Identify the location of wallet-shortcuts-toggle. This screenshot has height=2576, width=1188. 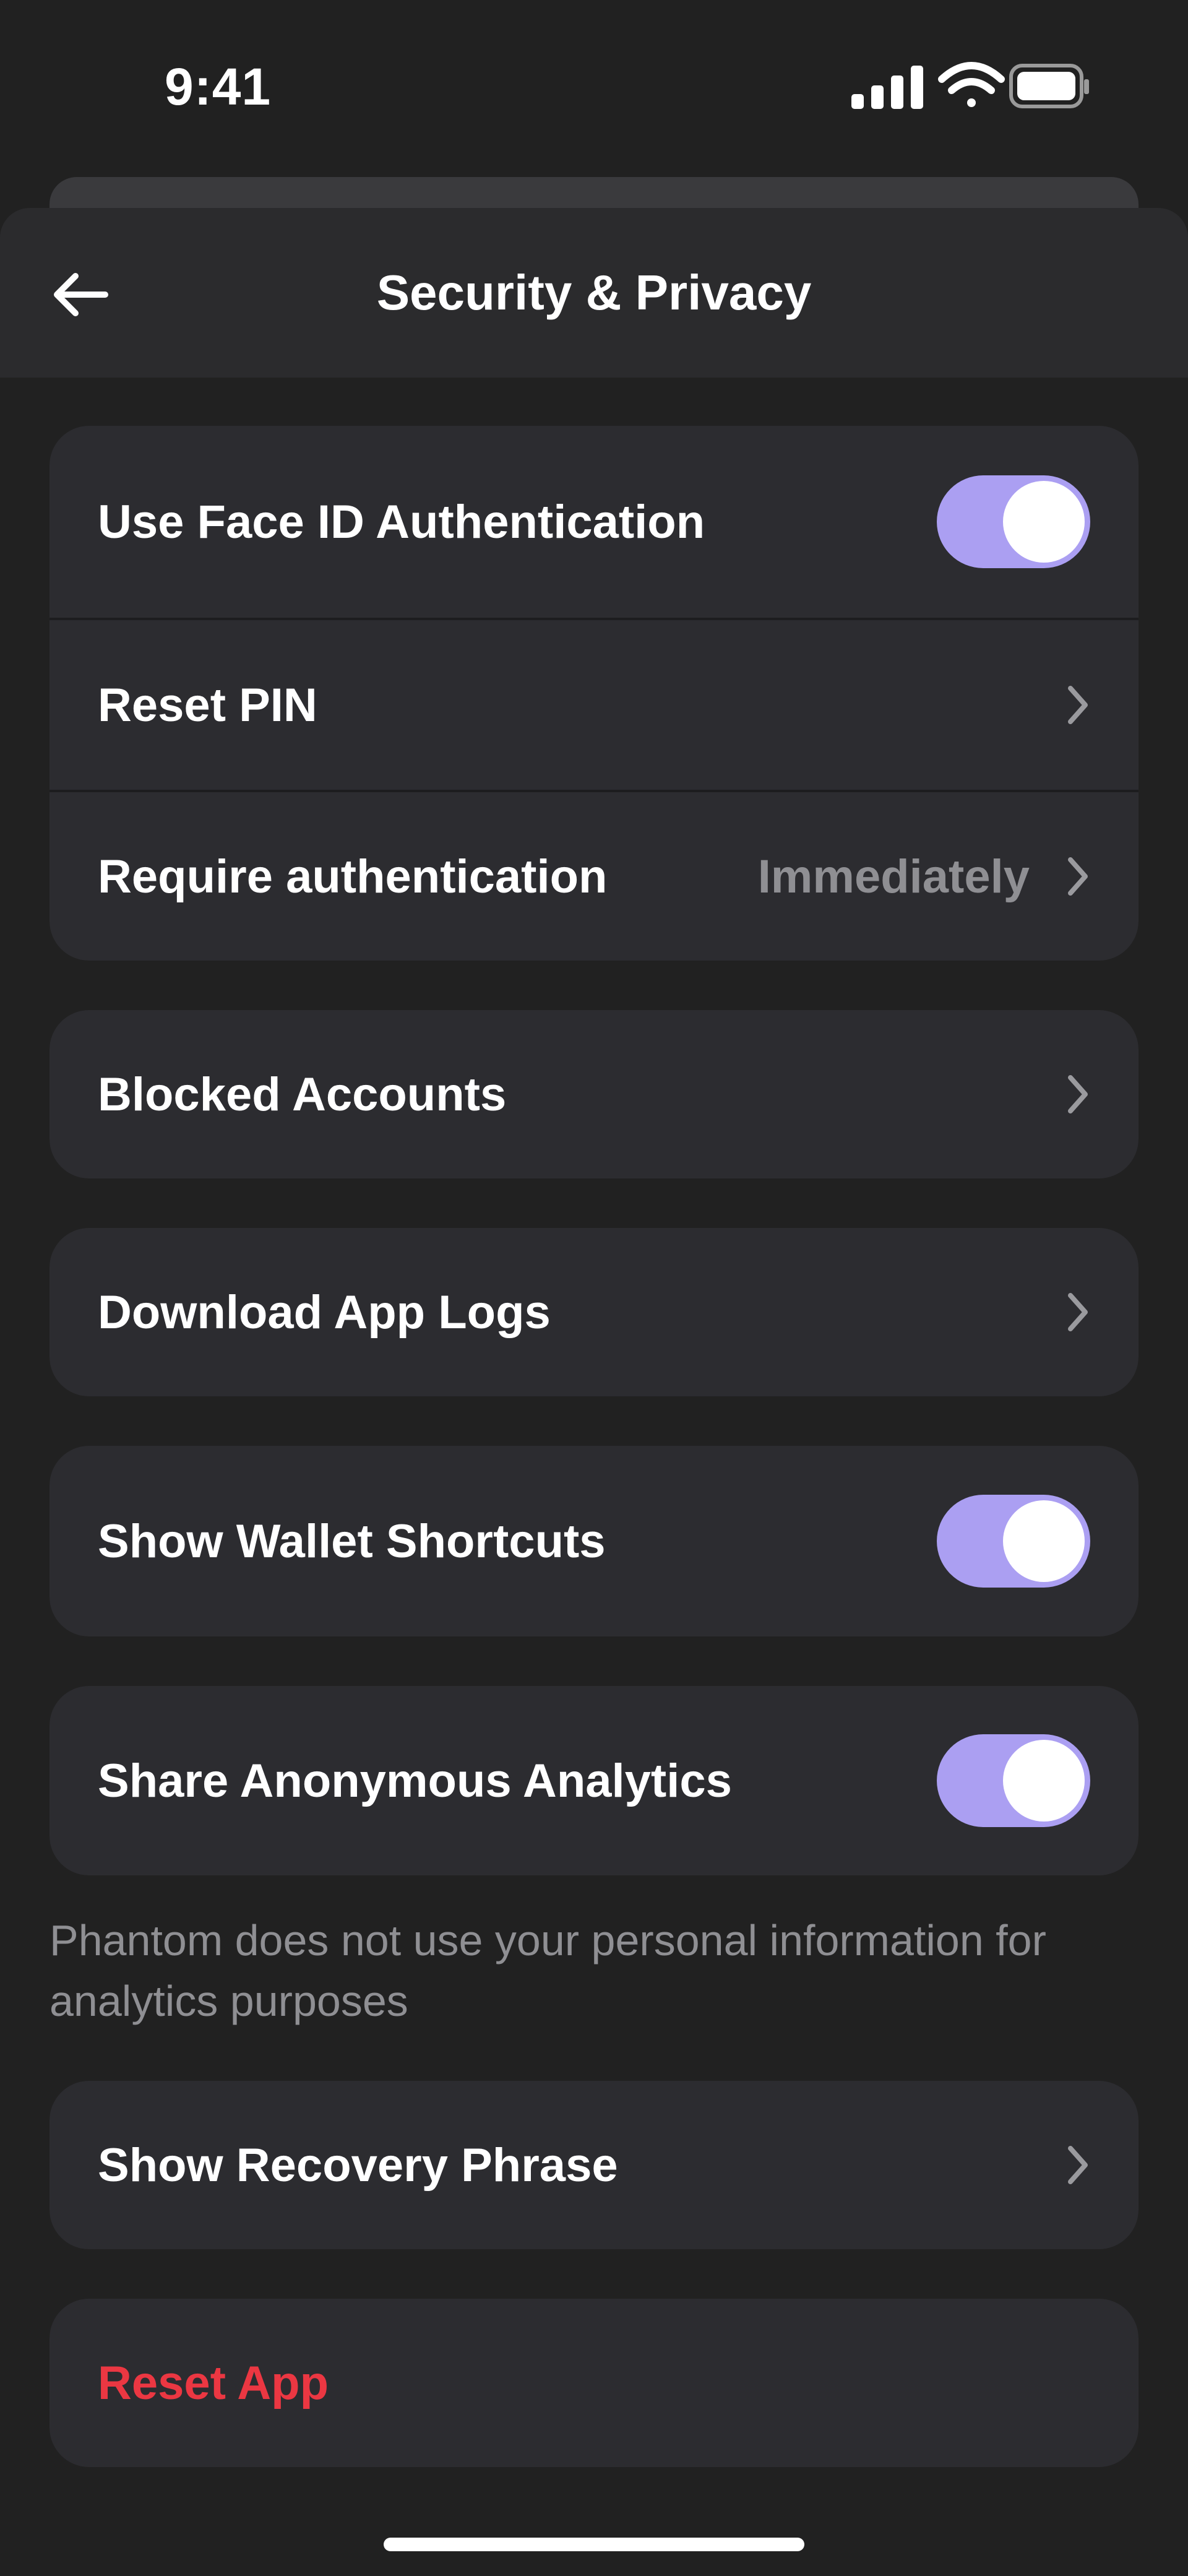
(1013, 1541).